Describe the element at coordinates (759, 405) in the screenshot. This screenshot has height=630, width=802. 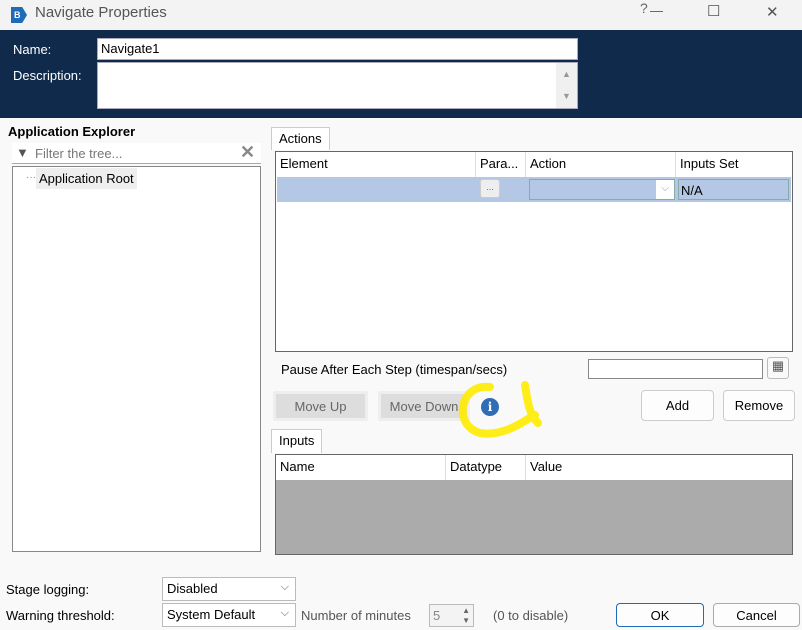
I see `remove-button: Remove` at that location.